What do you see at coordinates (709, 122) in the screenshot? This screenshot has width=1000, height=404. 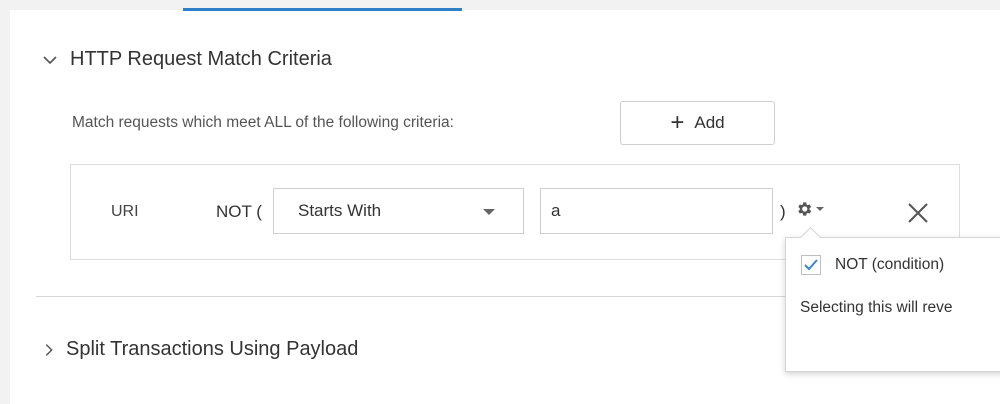 I see `add-button-label: Add` at bounding box center [709, 122].